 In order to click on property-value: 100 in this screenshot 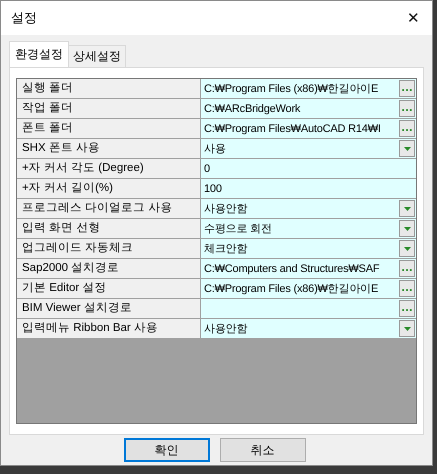, I will do `click(213, 188)`.